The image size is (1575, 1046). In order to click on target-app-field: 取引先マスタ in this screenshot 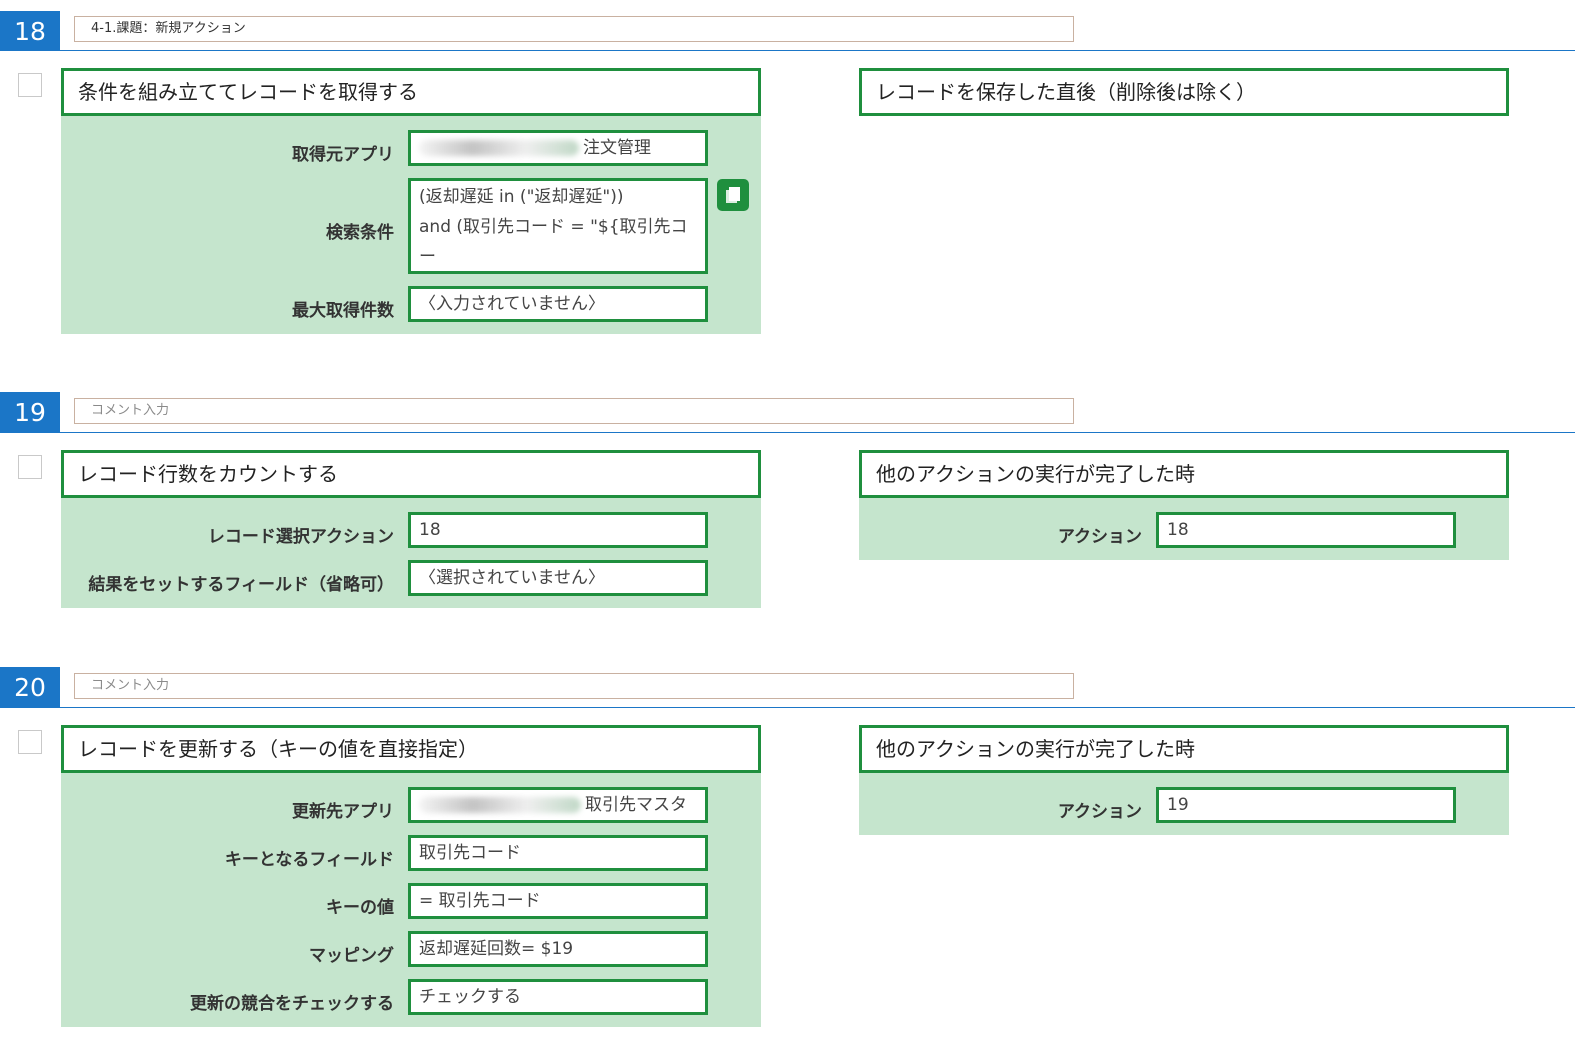, I will do `click(558, 805)`.